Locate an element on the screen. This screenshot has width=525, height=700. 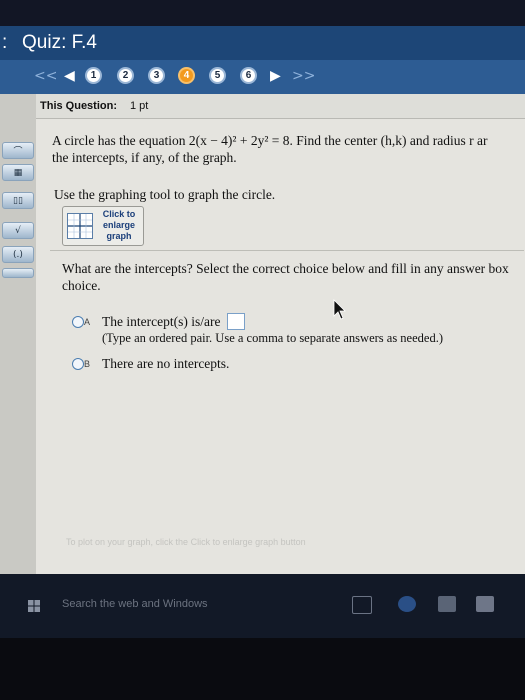
sidebar-tool-3-icon: ▯▯ is located at coordinates (18, 200).